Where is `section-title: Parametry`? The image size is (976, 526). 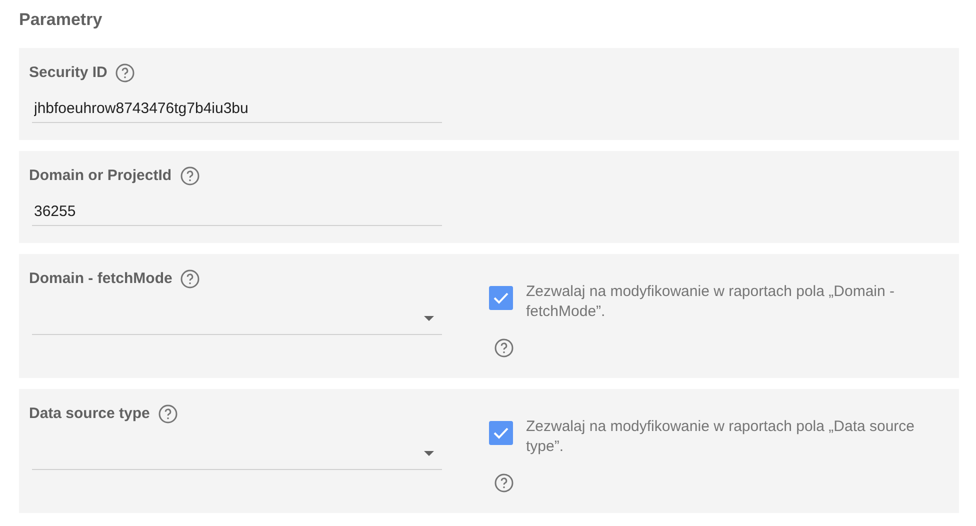 section-title: Parametry is located at coordinates (61, 20).